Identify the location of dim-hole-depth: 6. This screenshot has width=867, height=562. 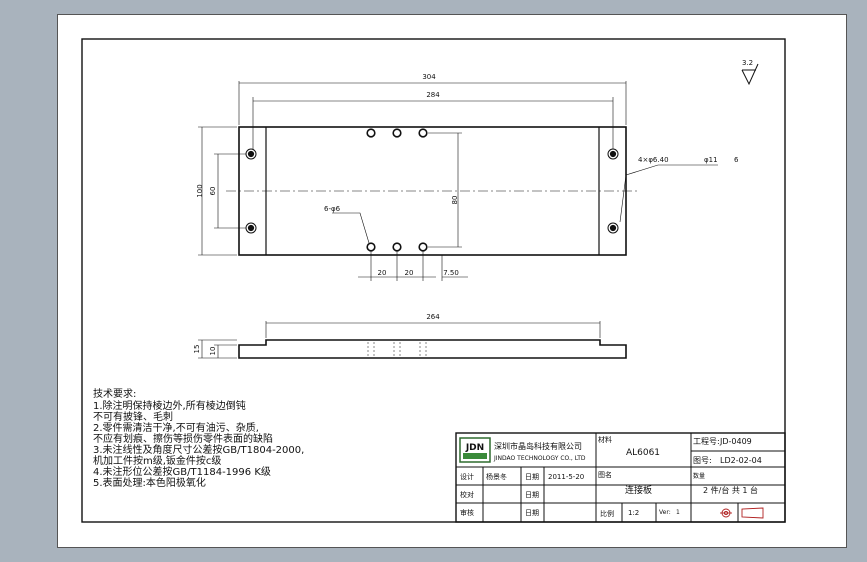
(736, 160).